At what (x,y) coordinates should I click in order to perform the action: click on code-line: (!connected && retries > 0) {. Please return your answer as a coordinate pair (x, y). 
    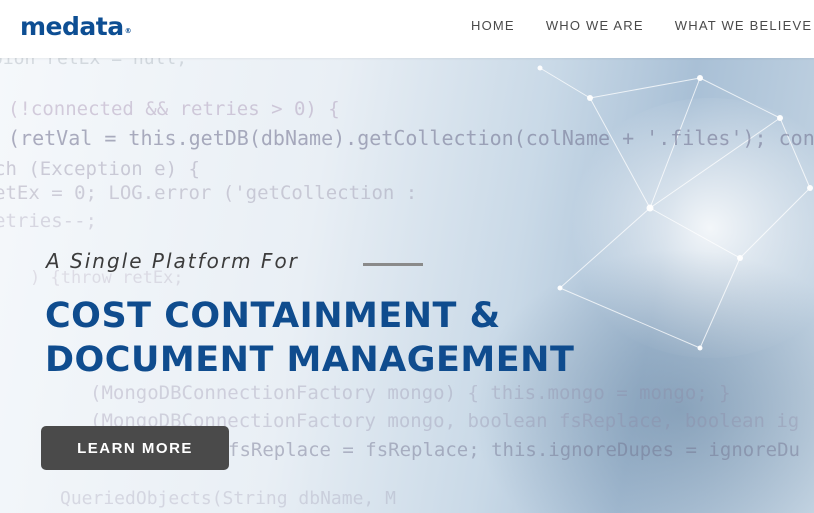
    Looking at the image, I should click on (174, 109).